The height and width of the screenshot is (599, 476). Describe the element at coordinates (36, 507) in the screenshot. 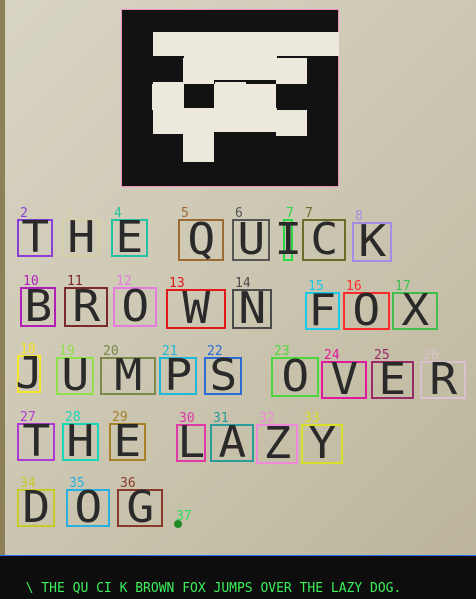

I see `letter-glyph: D` at that location.